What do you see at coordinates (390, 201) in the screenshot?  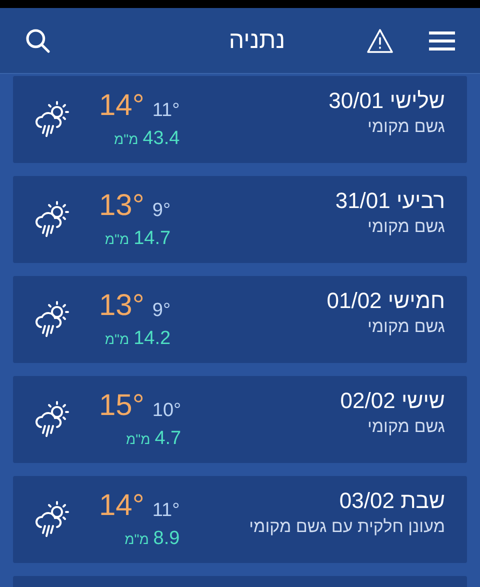 I see `day-date: רביעי 31/01` at bounding box center [390, 201].